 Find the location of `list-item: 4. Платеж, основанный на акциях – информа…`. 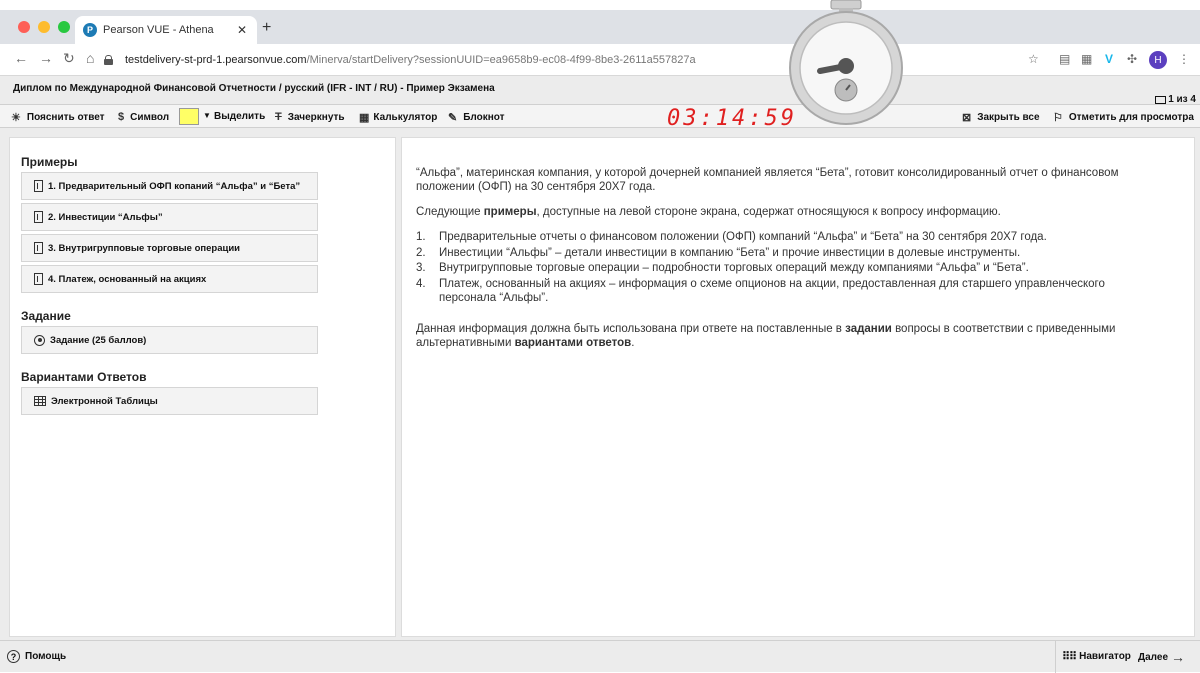

list-item: 4. Платеж, основанный на акциях – информа… is located at coordinates (786, 291).